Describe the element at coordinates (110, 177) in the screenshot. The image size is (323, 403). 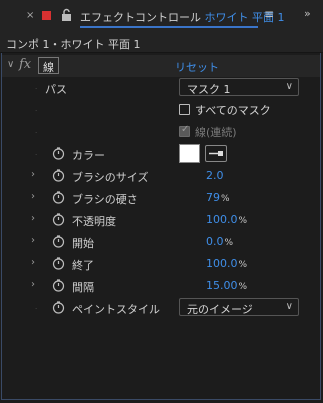
I see `brush-size-label: ブラシのサイズ` at that location.